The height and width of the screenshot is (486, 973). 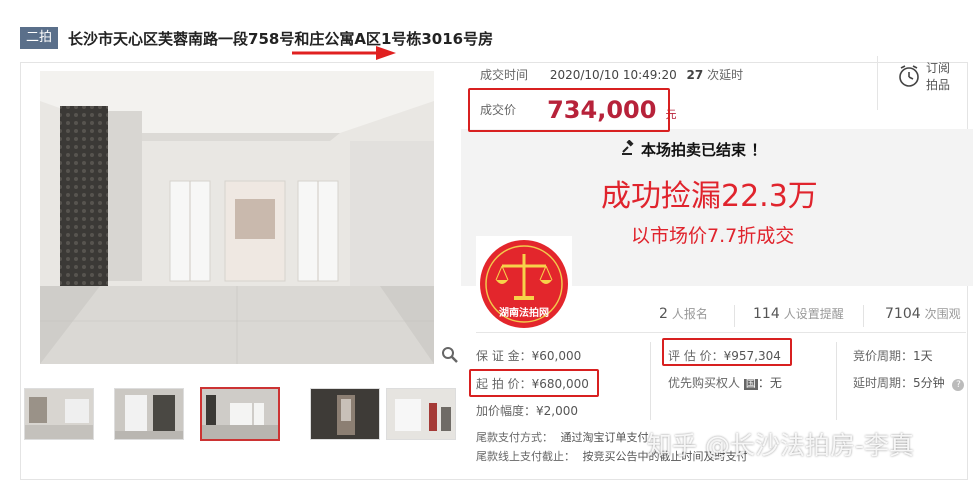 What do you see at coordinates (883, 356) in the screenshot?
I see `period-label: 竞价周期：` at bounding box center [883, 356].